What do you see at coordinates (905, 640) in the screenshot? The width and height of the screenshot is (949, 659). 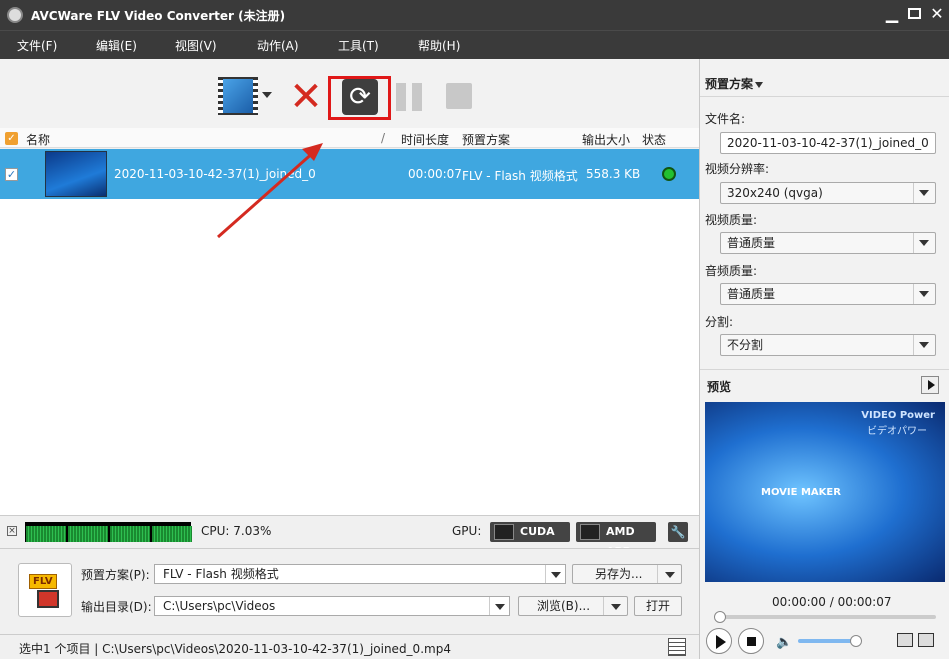 I see `screenshot-icon` at bounding box center [905, 640].